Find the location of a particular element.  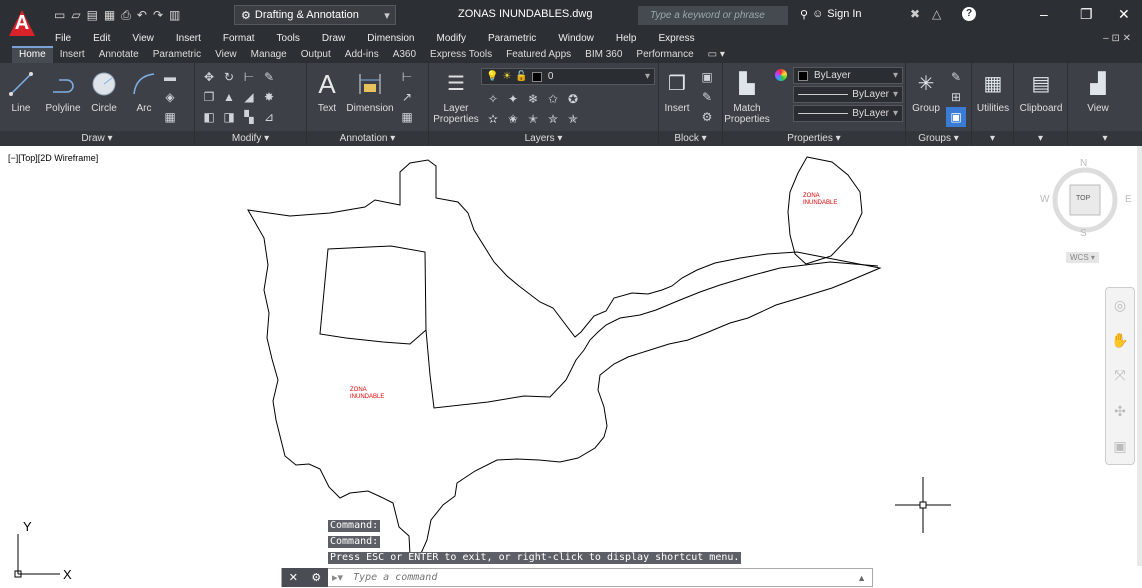

steering-wheel-icon: ◎ is located at coordinates (1120, 305).